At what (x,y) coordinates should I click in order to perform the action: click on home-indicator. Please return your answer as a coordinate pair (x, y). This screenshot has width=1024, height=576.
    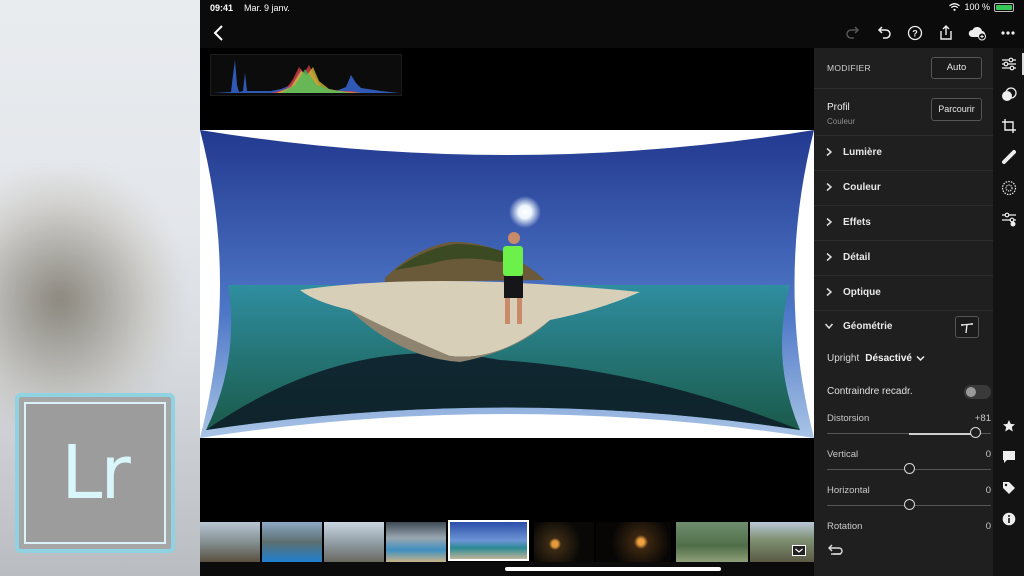
    Looking at the image, I should click on (613, 569).